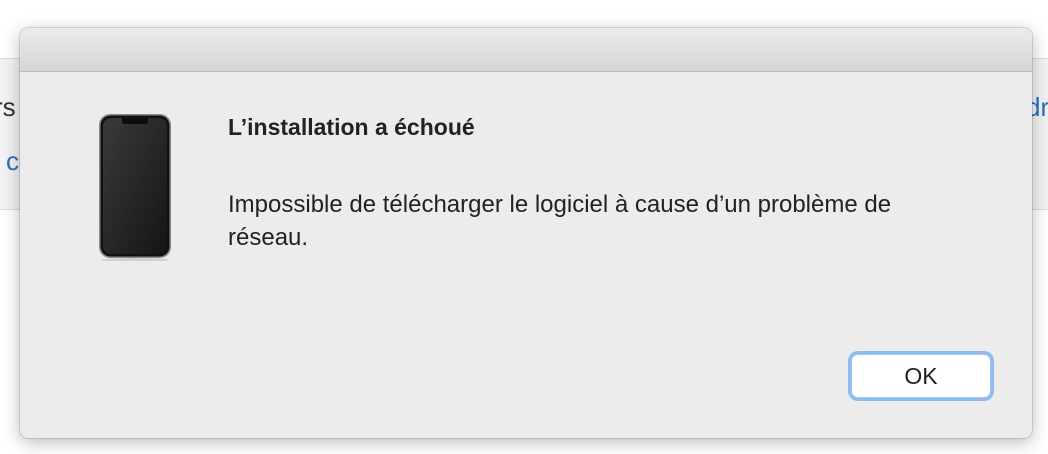 The width and height of the screenshot is (1048, 454). What do you see at coordinates (351, 127) in the screenshot?
I see `dialog-title: L’installation a échoué` at bounding box center [351, 127].